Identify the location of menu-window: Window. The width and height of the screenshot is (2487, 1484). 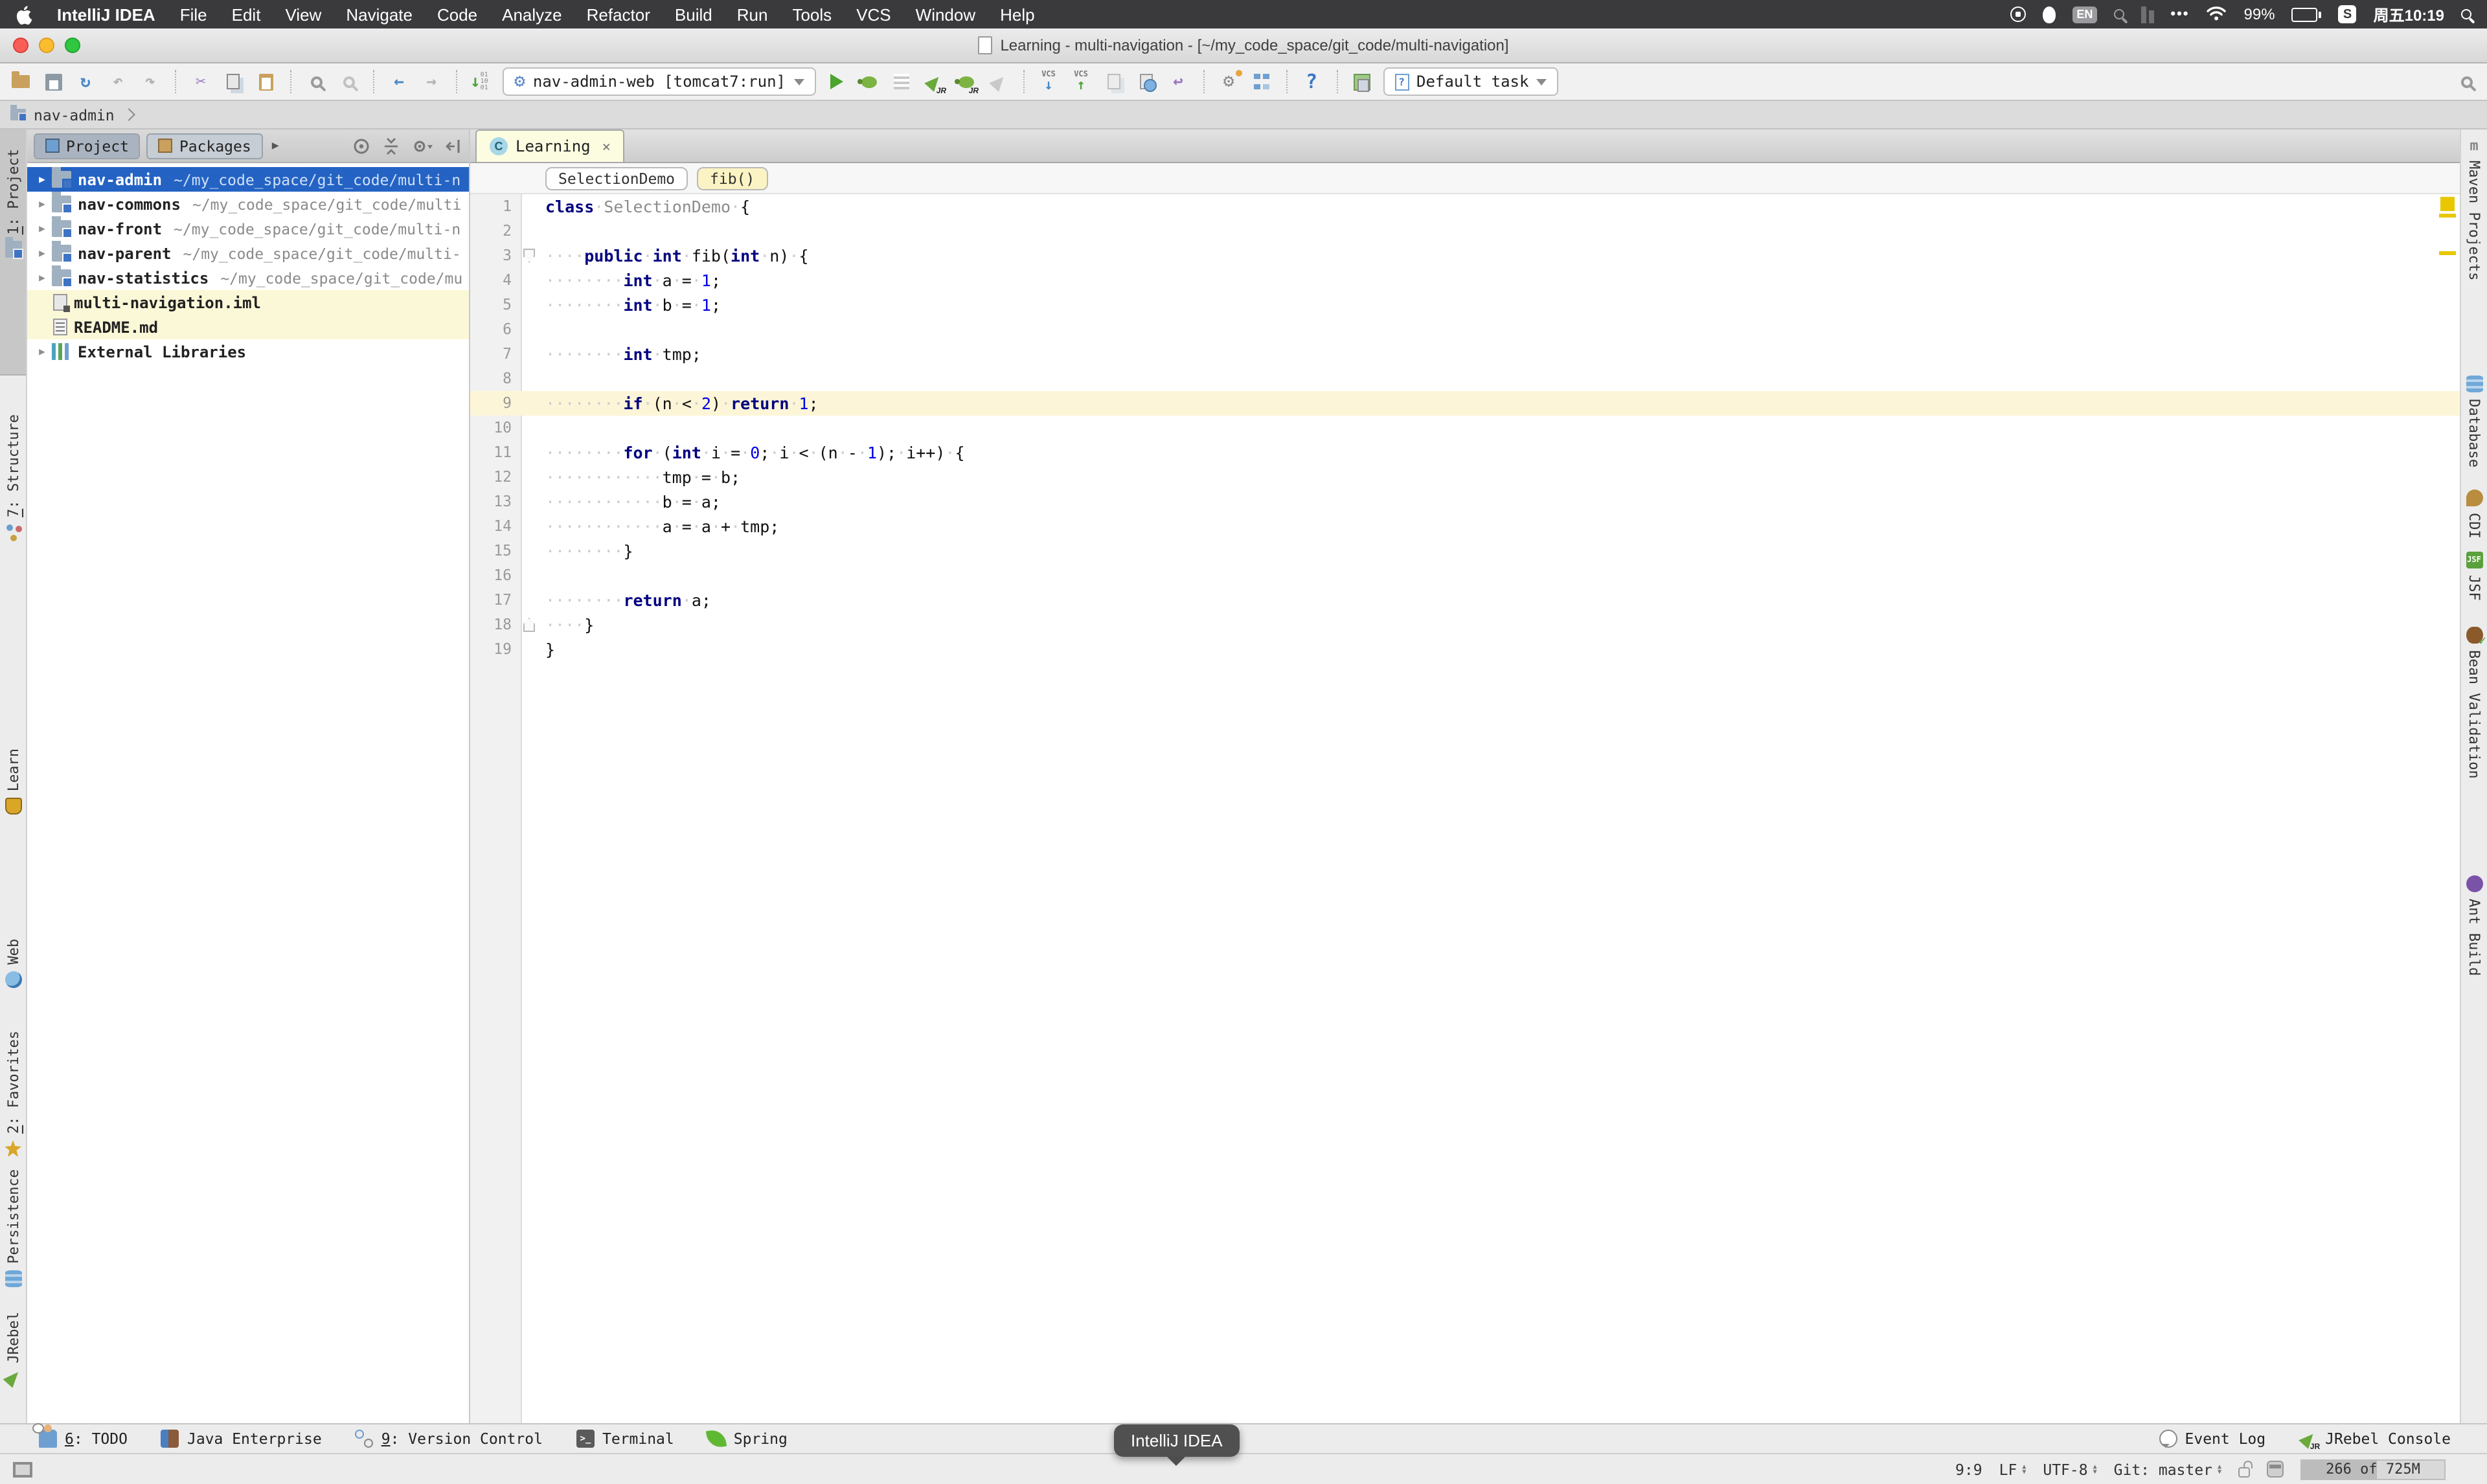
(946, 14).